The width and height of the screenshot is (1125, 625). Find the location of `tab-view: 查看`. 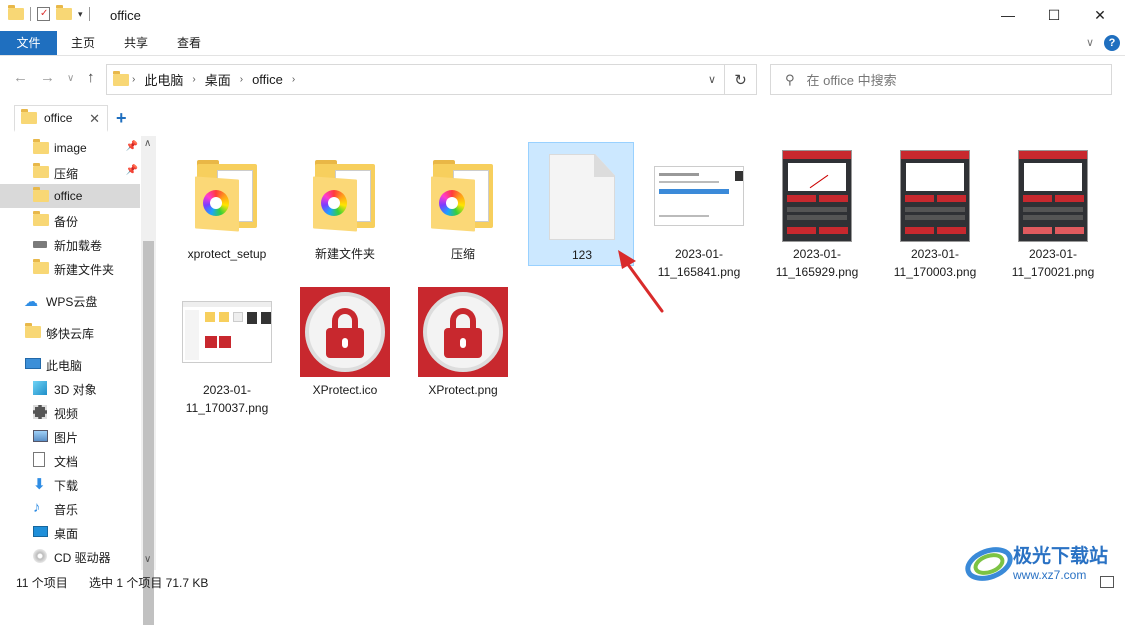

tab-view: 查看 is located at coordinates (189, 43).